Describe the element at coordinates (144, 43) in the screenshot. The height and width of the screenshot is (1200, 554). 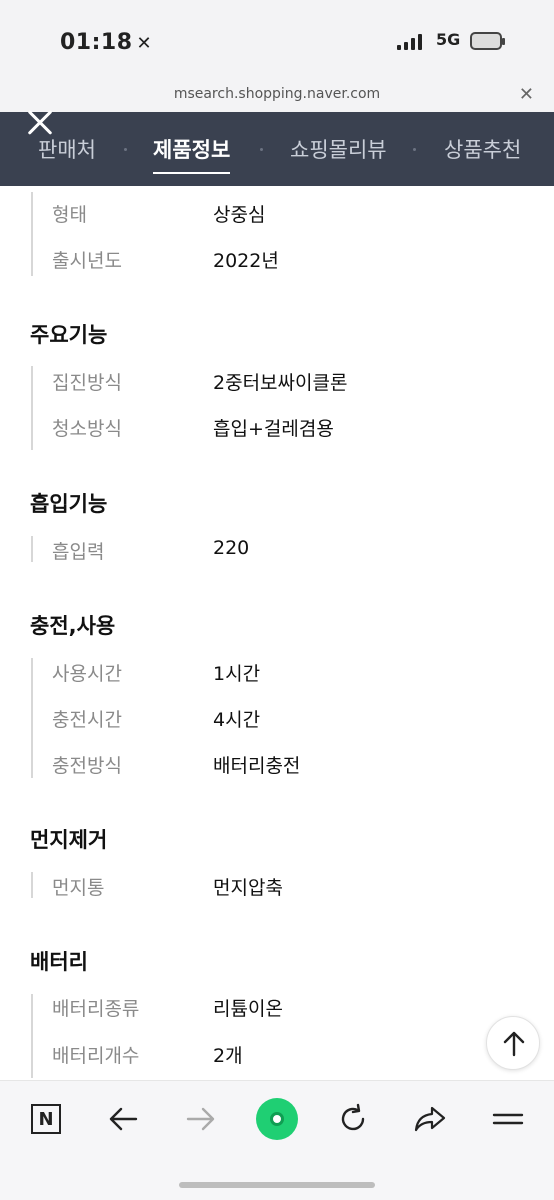
I see `silent-mode-icon: ✕` at that location.